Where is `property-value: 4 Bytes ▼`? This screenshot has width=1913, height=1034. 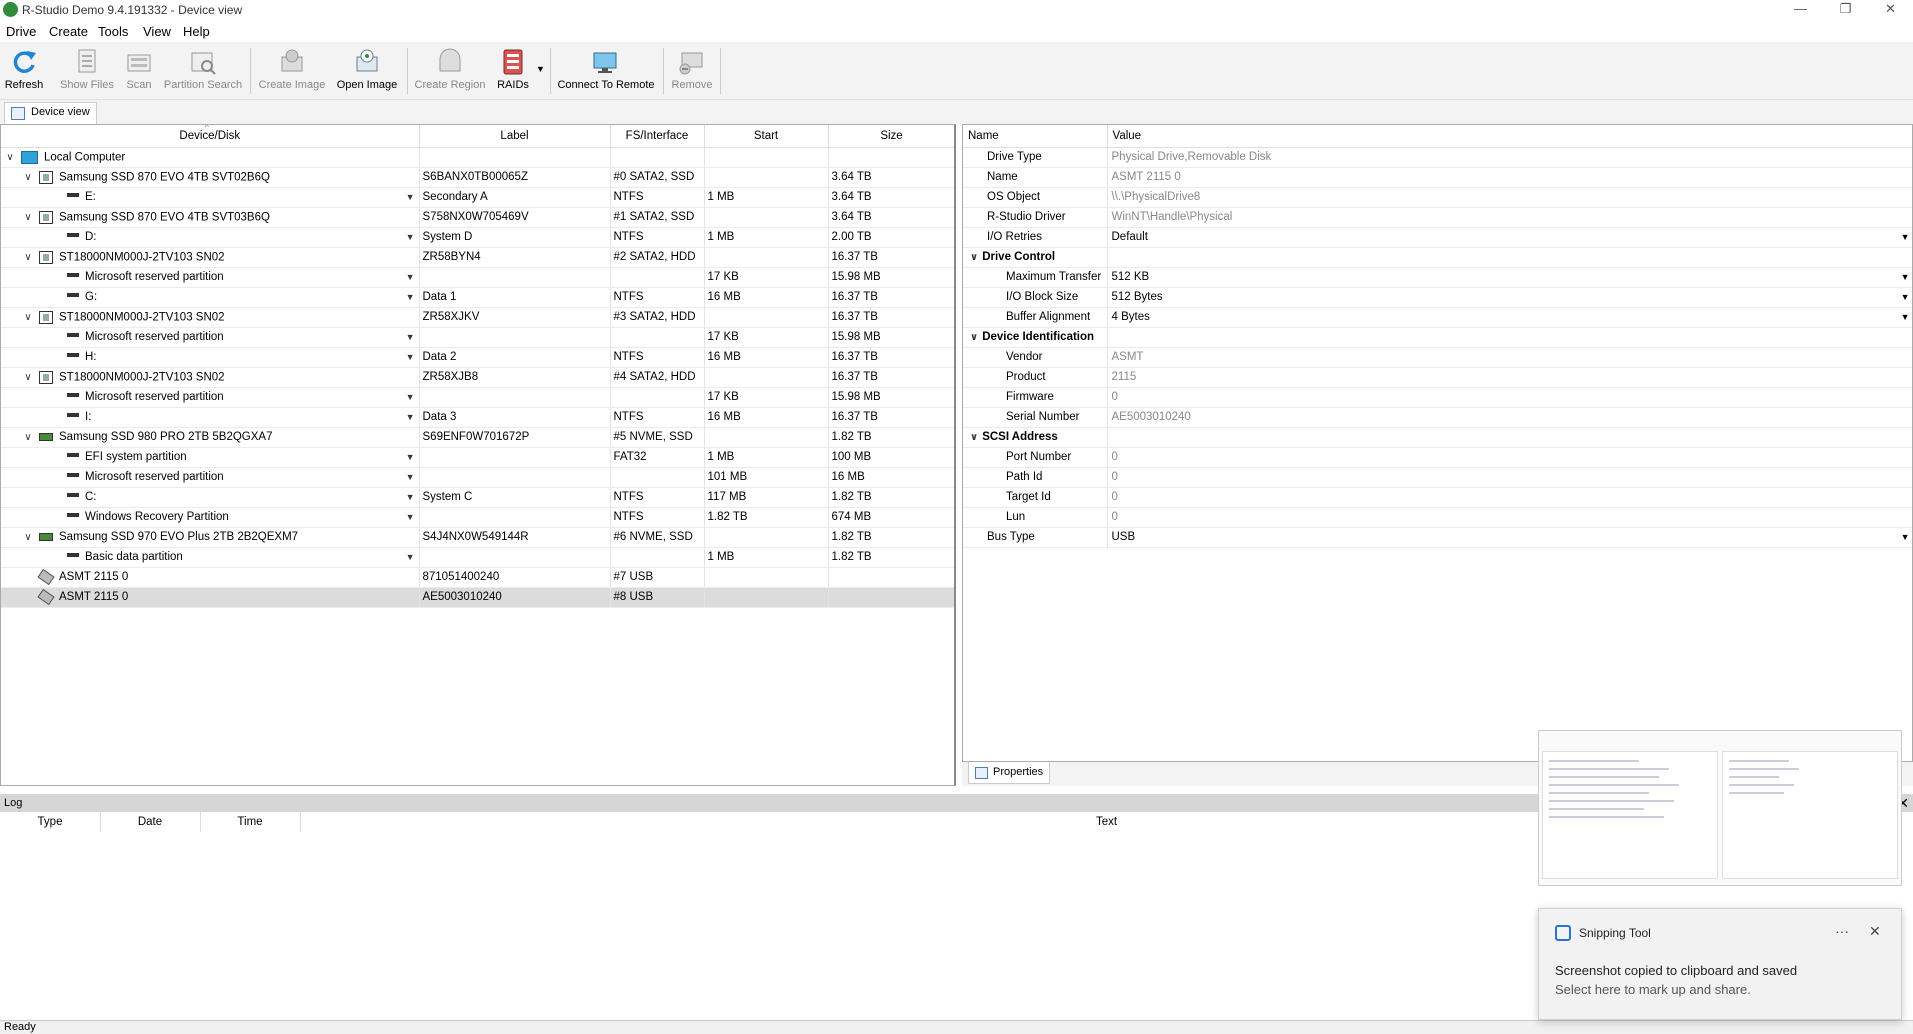 property-value: 4 Bytes ▼ is located at coordinates (1509, 317).